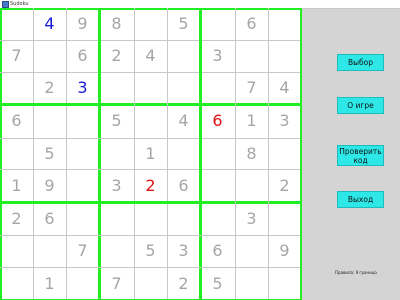  Describe the element at coordinates (151, 104) in the screenshot. I see `box-border-horizontal` at that location.